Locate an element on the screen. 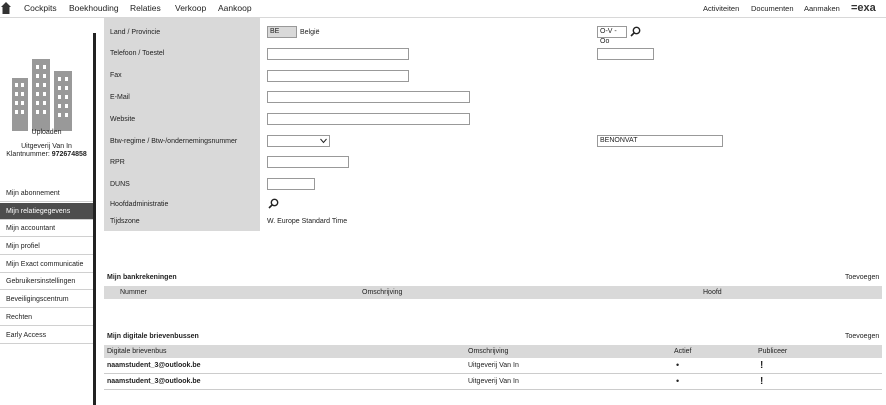 Image resolution: width=886 pixels, height=405 pixels. nav-boekhouding: Boekhouding is located at coordinates (94, 8).